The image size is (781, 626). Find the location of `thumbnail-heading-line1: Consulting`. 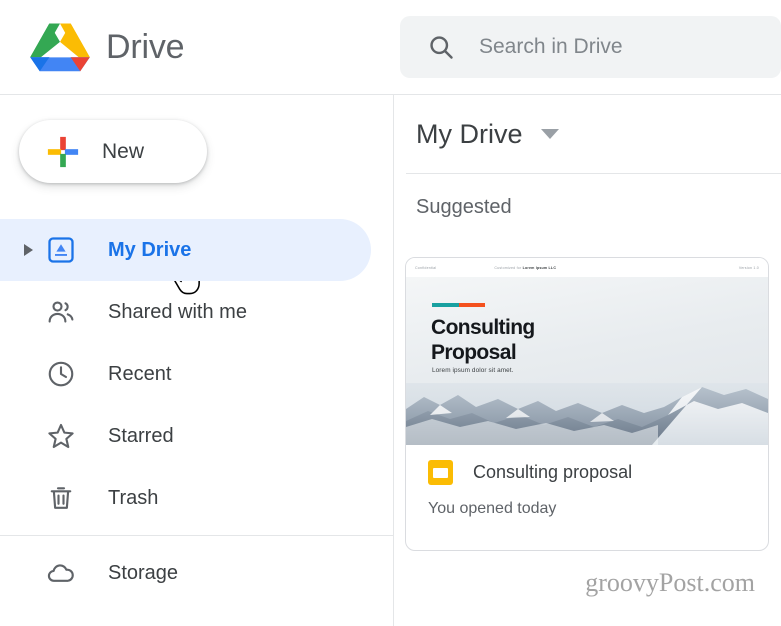

thumbnail-heading-line1: Consulting is located at coordinates (483, 327).